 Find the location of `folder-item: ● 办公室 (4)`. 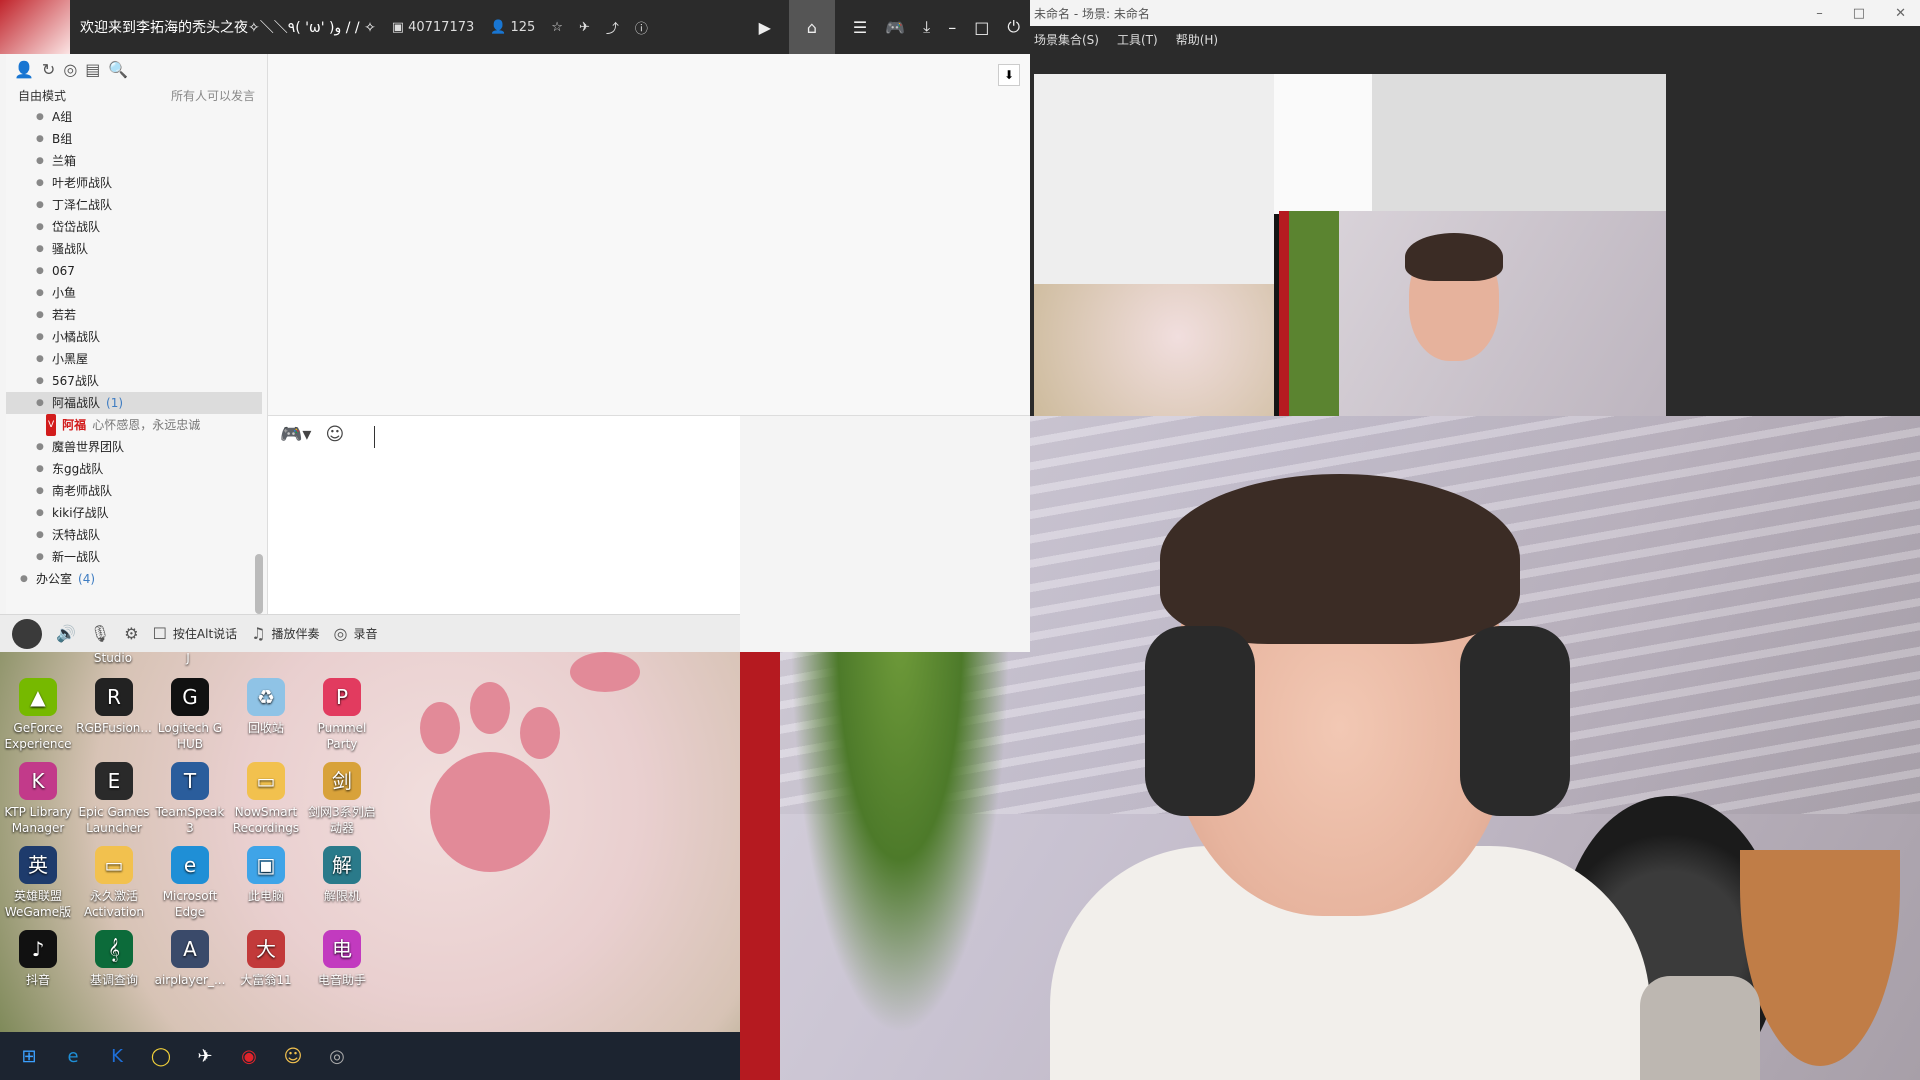

folder-item: ● 办公室 (4) is located at coordinates (143, 579).